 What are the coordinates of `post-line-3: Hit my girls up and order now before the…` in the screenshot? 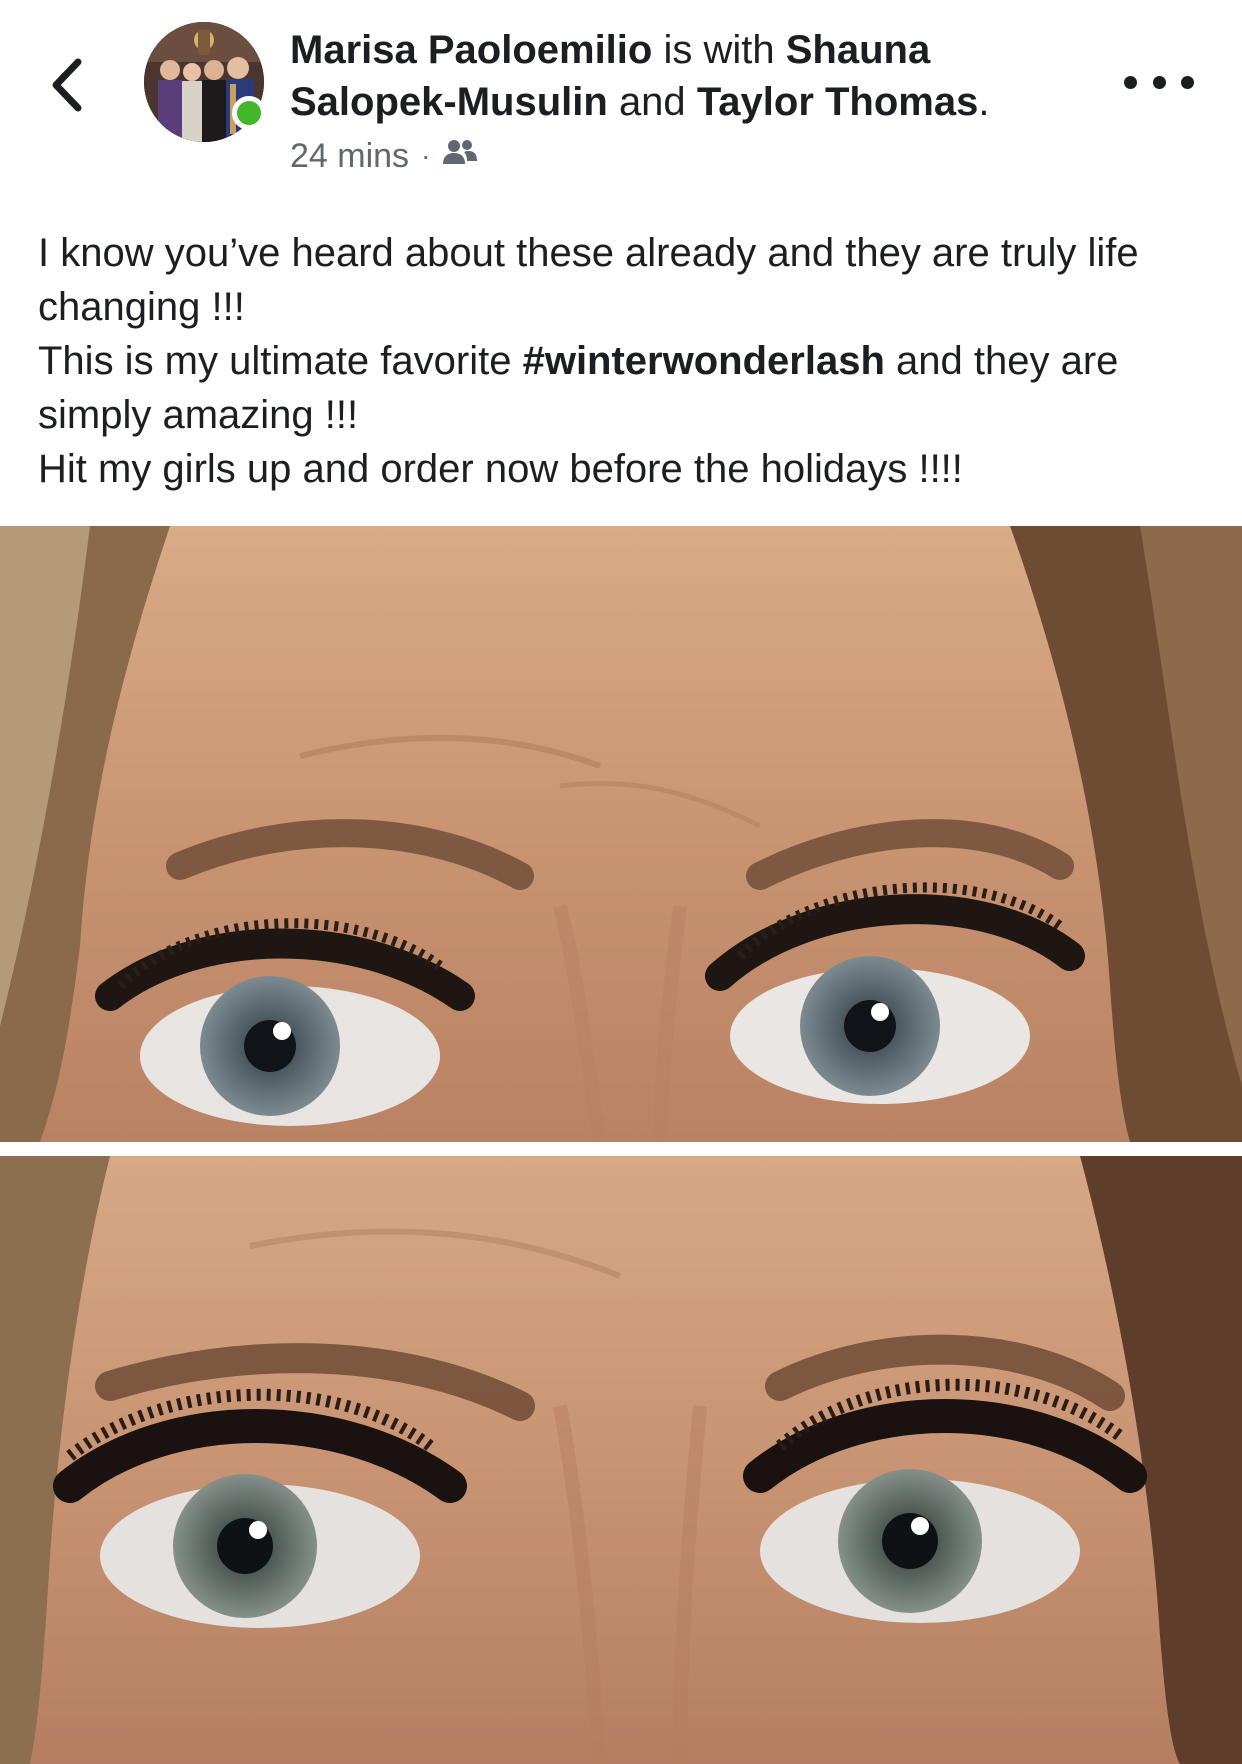 It's located at (500, 469).